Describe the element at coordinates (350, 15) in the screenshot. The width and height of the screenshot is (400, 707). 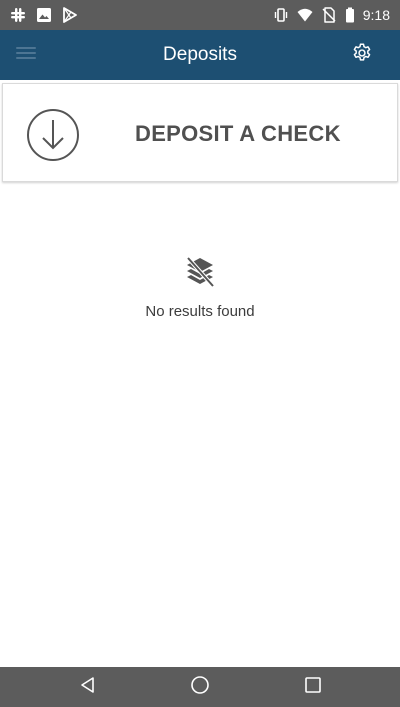
I see `battery-icon` at that location.